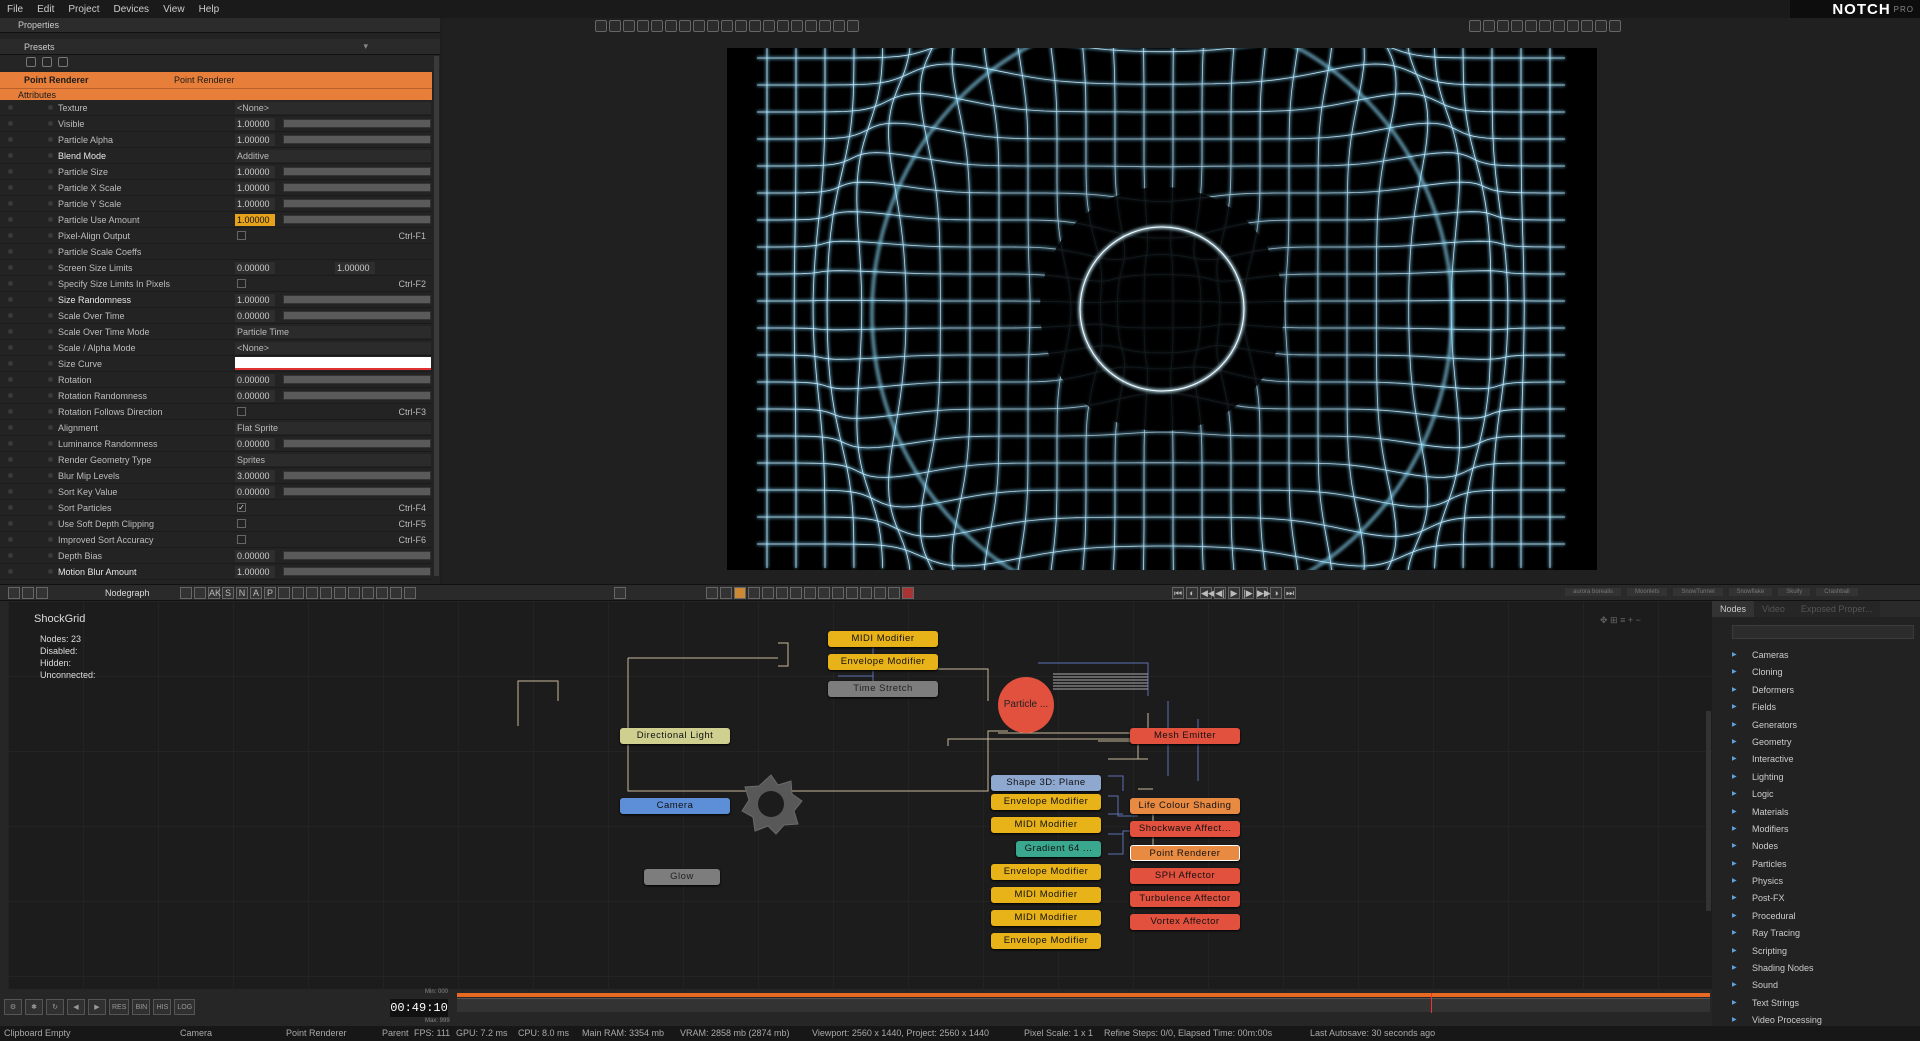 This screenshot has height=1041, width=1920. Describe the element at coordinates (242, 593) in the screenshot. I see `tool-n: N` at that location.